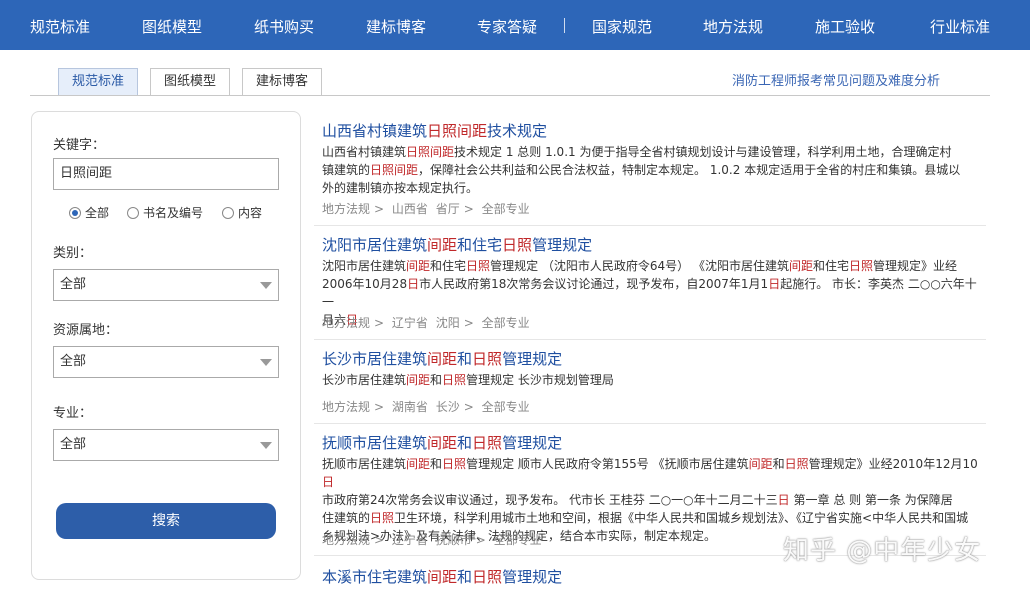 Image resolution: width=1030 pixels, height=590 pixels. I want to click on keyword-input: 日照间距, so click(166, 174).